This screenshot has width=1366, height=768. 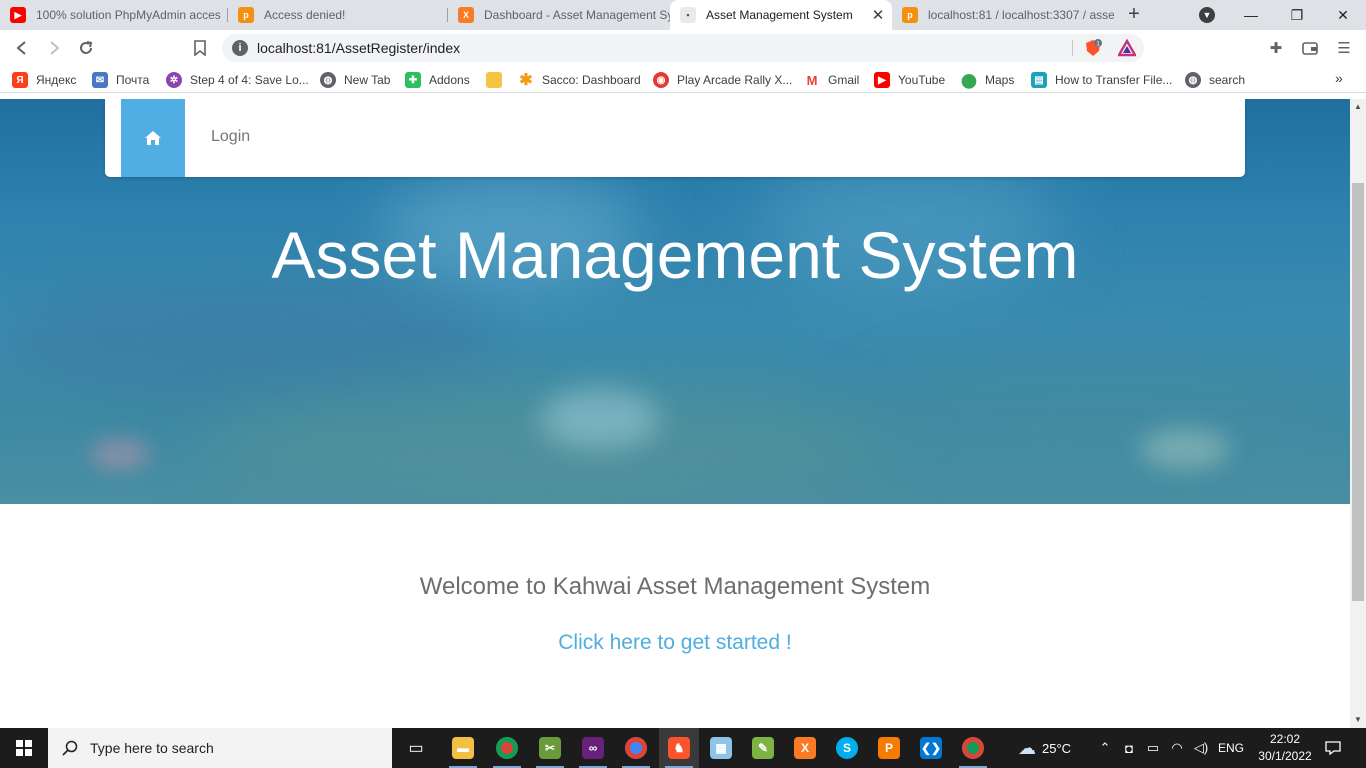 What do you see at coordinates (909, 80) in the screenshot?
I see `bookmark-youtube: ▶ YouTube` at bounding box center [909, 80].